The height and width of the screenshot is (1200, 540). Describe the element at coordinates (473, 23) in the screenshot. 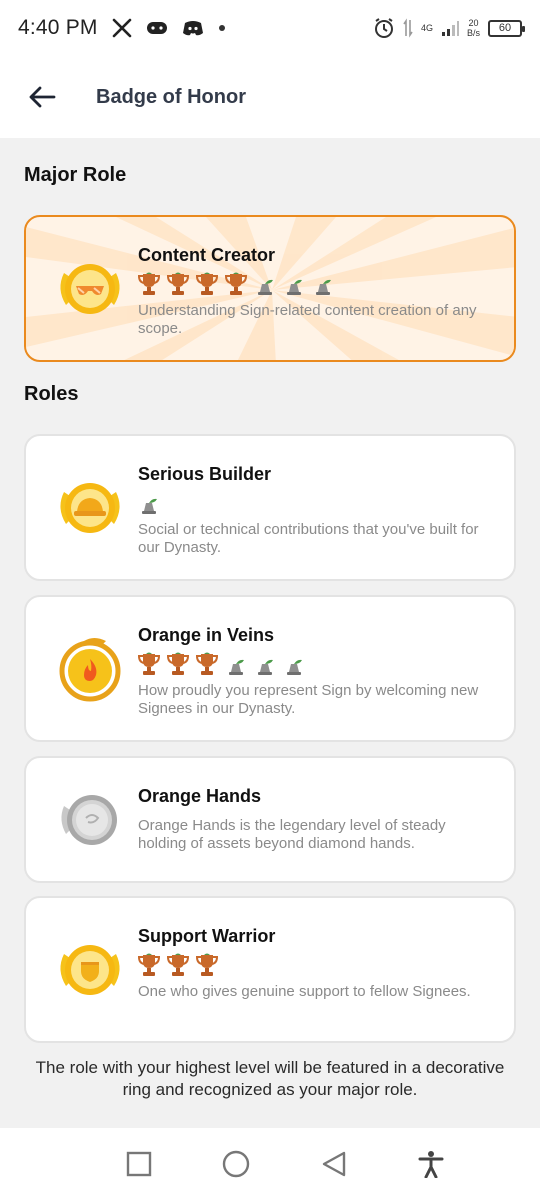

I see `speed-value: 20` at that location.